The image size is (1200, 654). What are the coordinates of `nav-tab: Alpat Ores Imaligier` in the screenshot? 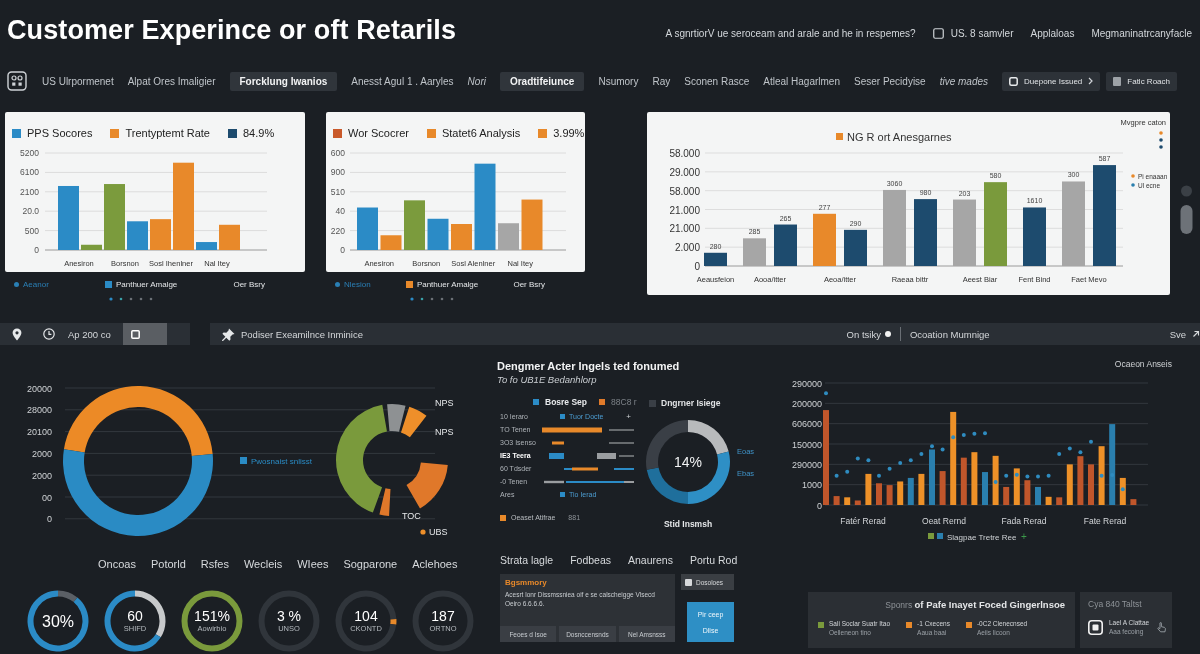 It's located at (171, 81).